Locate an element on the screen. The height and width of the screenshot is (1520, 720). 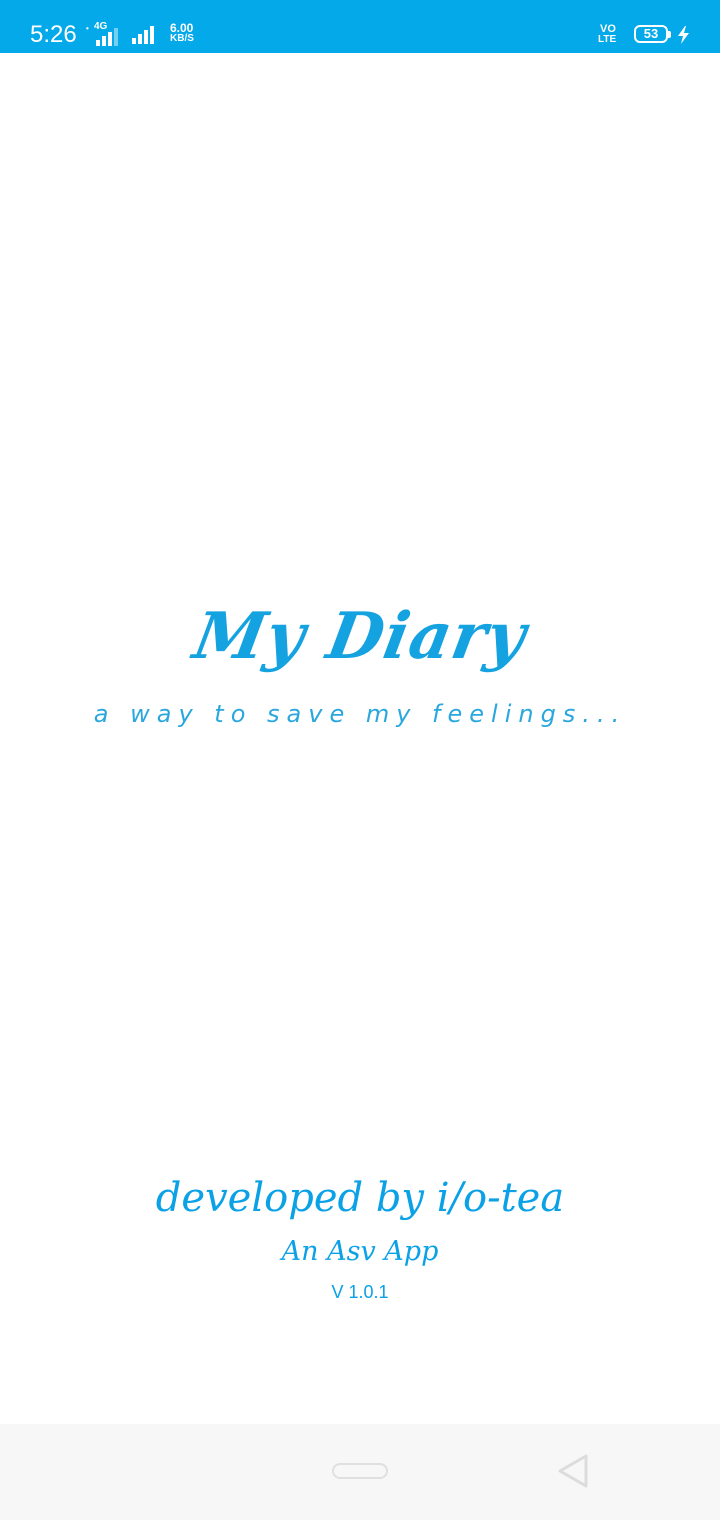
navigation-bar is located at coordinates (360, 1472).